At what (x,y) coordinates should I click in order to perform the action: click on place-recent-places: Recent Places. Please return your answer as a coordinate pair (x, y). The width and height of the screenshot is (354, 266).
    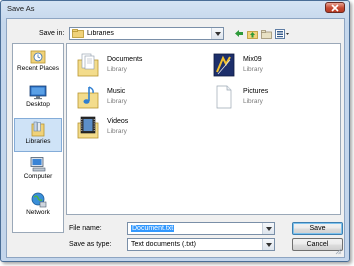
    Looking at the image, I should click on (38, 63).